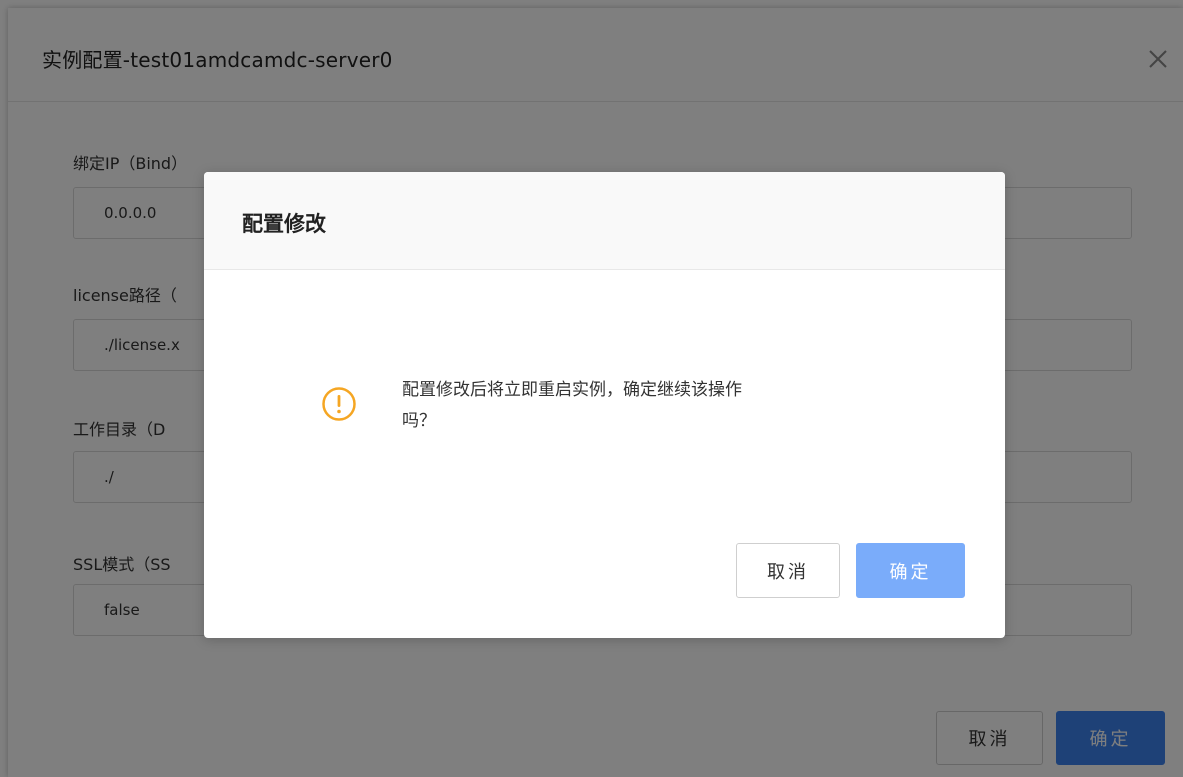 The image size is (1183, 777). What do you see at coordinates (910, 570) in the screenshot?
I see `modal-confirm-button: 确定` at bounding box center [910, 570].